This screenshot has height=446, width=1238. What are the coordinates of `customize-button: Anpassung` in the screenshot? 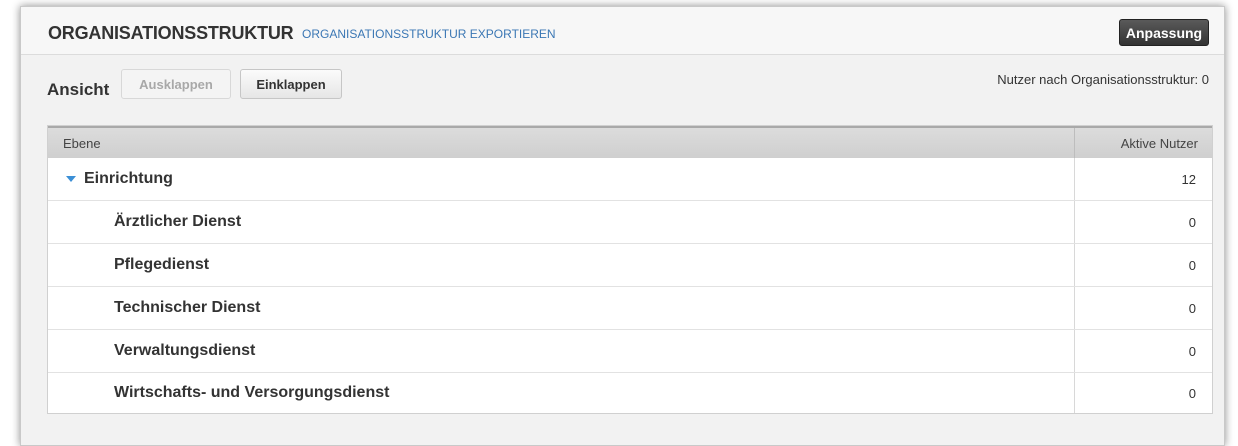 It's located at (1164, 32).